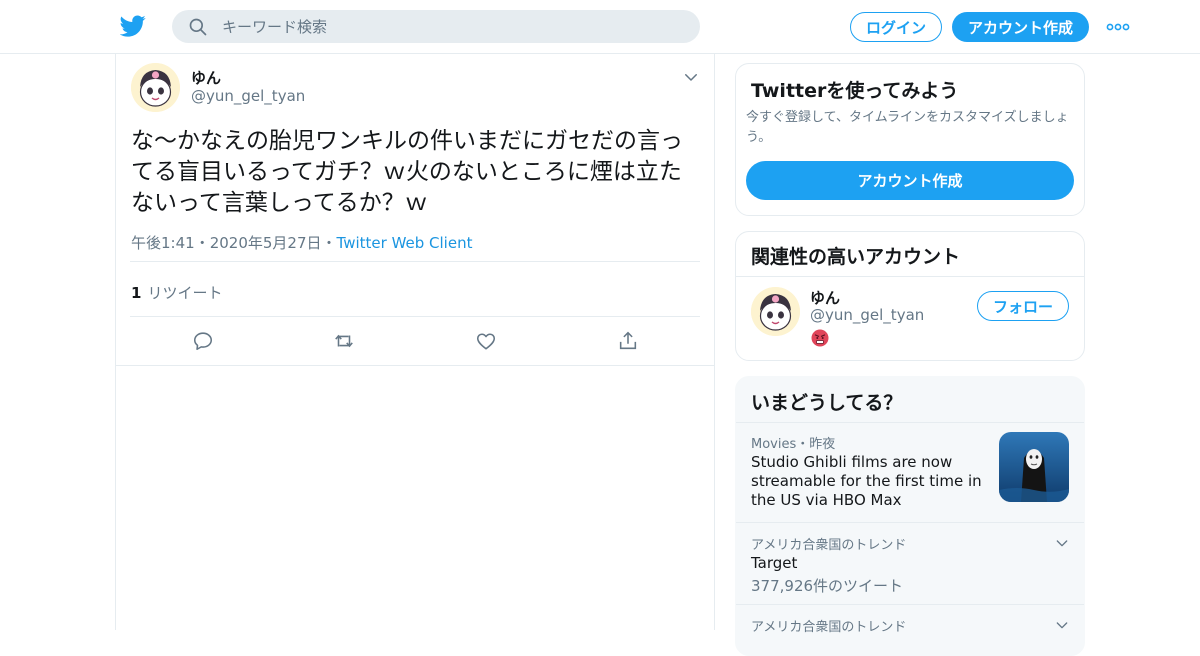 This screenshot has height=656, width=1200. Describe the element at coordinates (344, 341) in the screenshot. I see `retweet-icon` at that location.